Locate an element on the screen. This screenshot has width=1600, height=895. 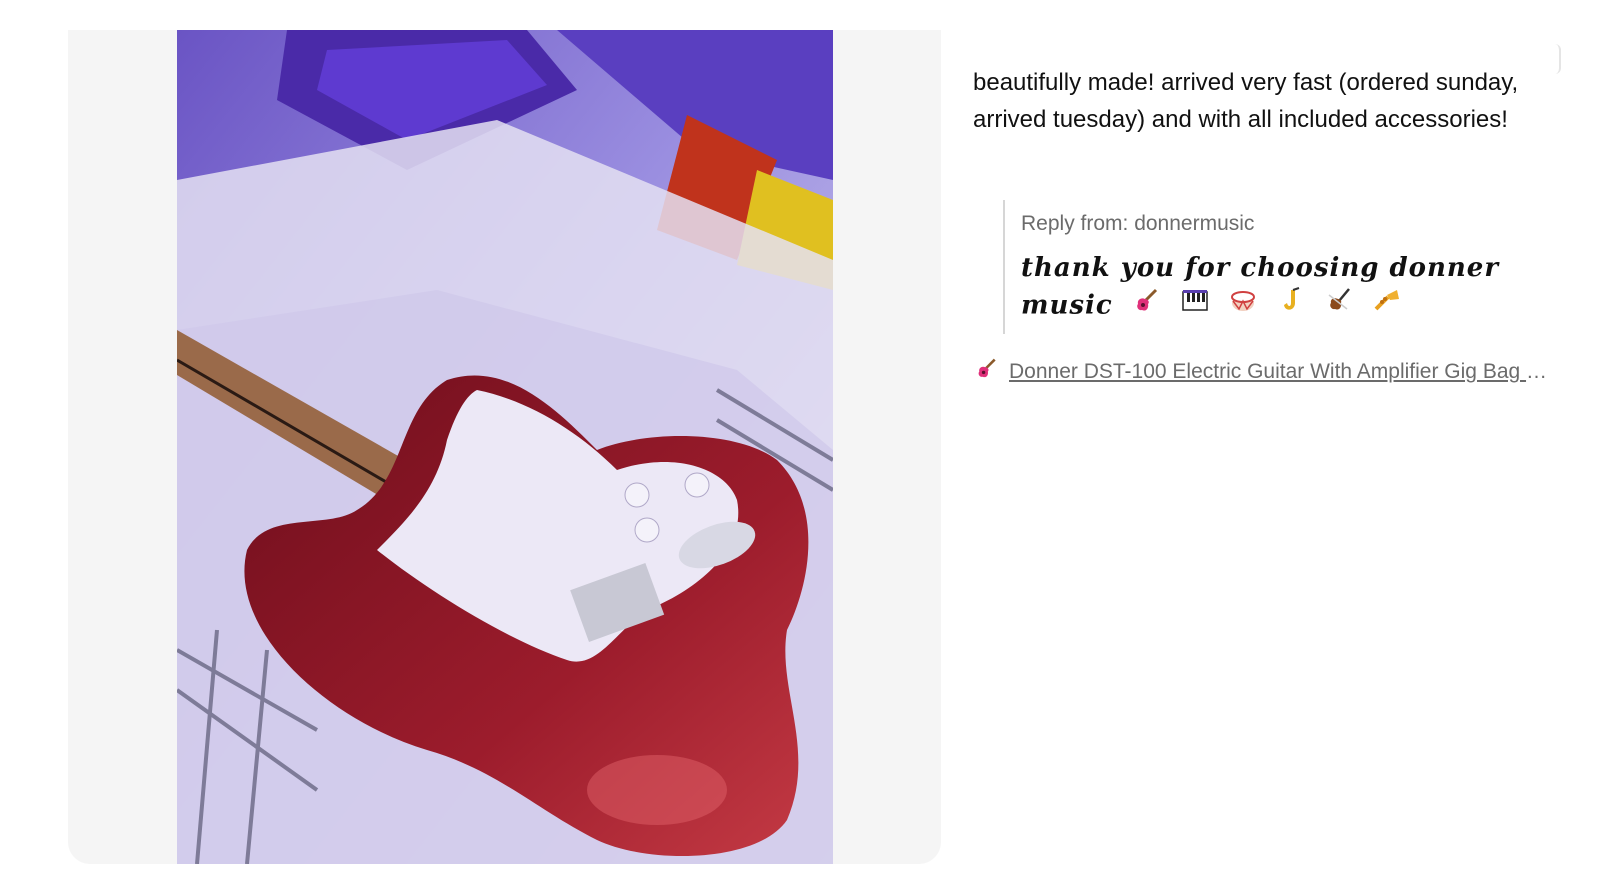
saxophone-icon is located at coordinates (1291, 306).